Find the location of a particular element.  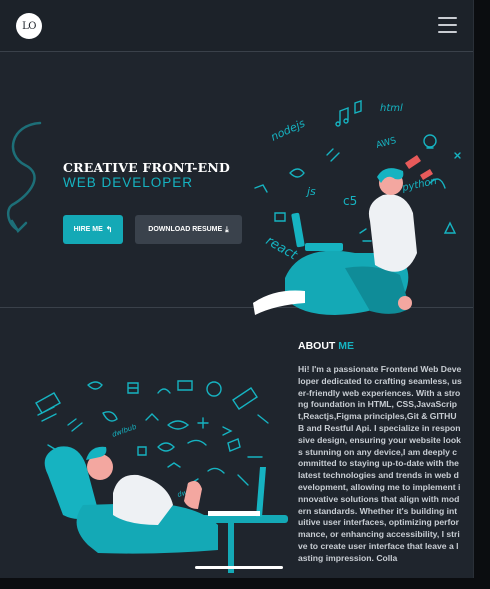

hire-me-button: HIRE ME ↰ is located at coordinates (93, 229).